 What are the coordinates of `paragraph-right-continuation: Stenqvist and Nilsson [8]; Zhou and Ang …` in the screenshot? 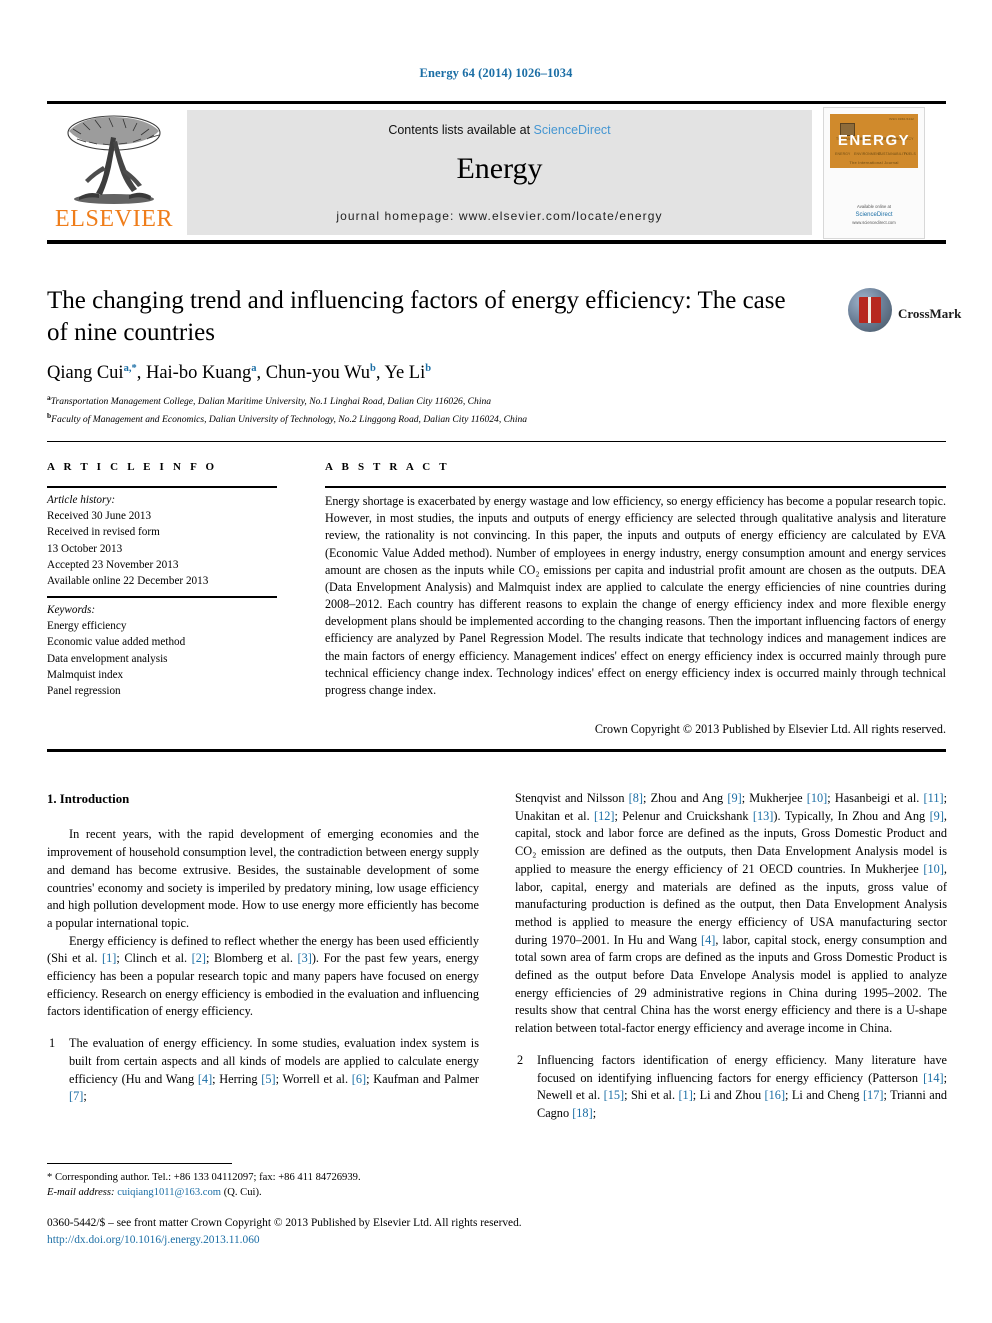 It's located at (731, 914).